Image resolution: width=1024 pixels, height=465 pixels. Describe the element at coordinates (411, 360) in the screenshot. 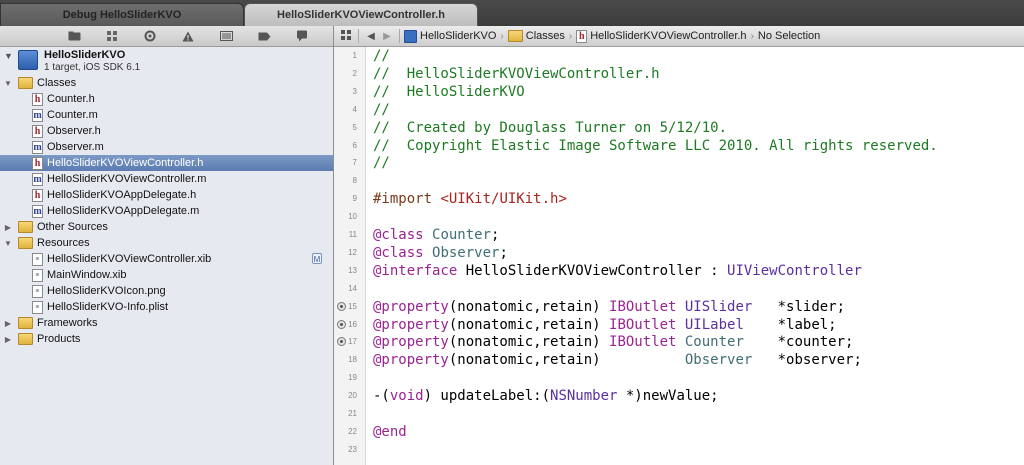

I see `code-token: @property` at that location.